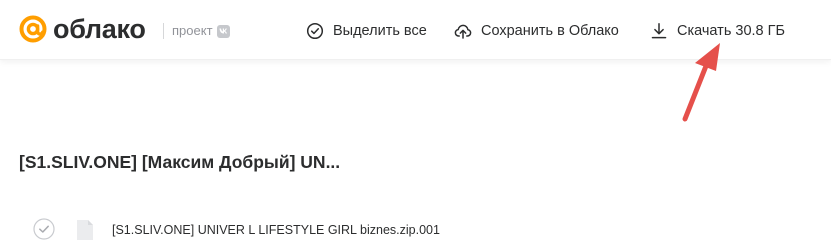  Describe the element at coordinates (99, 29) in the screenshot. I see `brand-name: облако` at that location.